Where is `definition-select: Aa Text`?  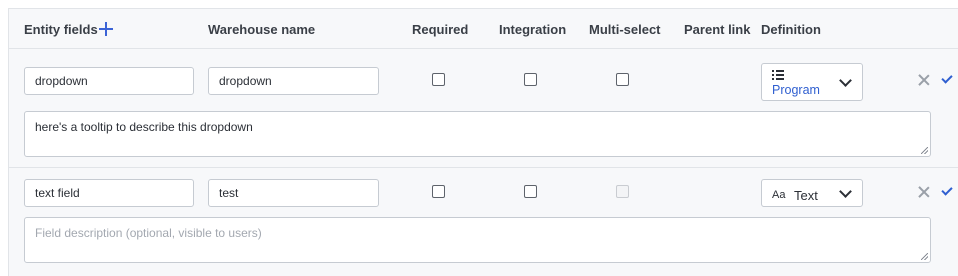 definition-select: Aa Text is located at coordinates (812, 193).